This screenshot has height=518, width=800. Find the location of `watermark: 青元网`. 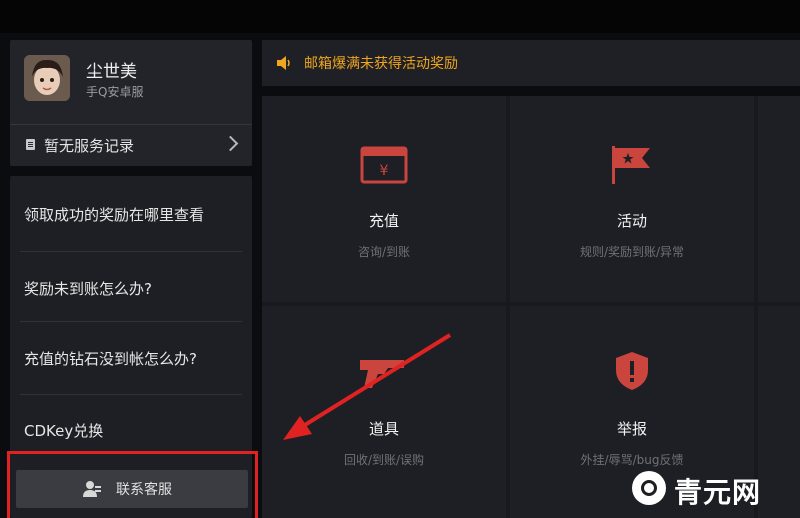

watermark: 青元网 is located at coordinates (714, 489).